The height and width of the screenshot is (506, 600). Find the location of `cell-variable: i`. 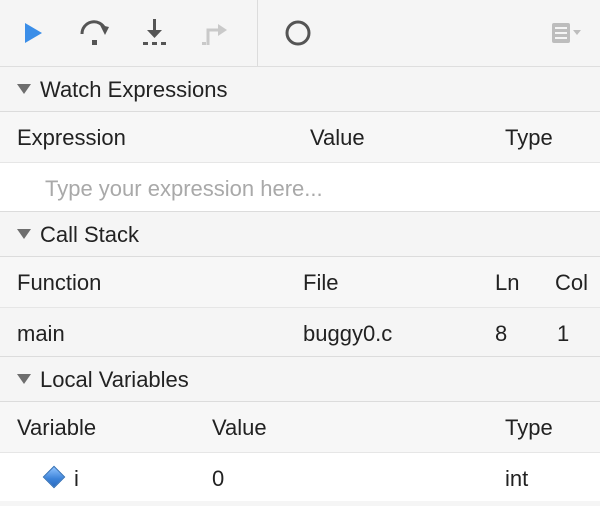

cell-variable: i is located at coordinates (76, 478).